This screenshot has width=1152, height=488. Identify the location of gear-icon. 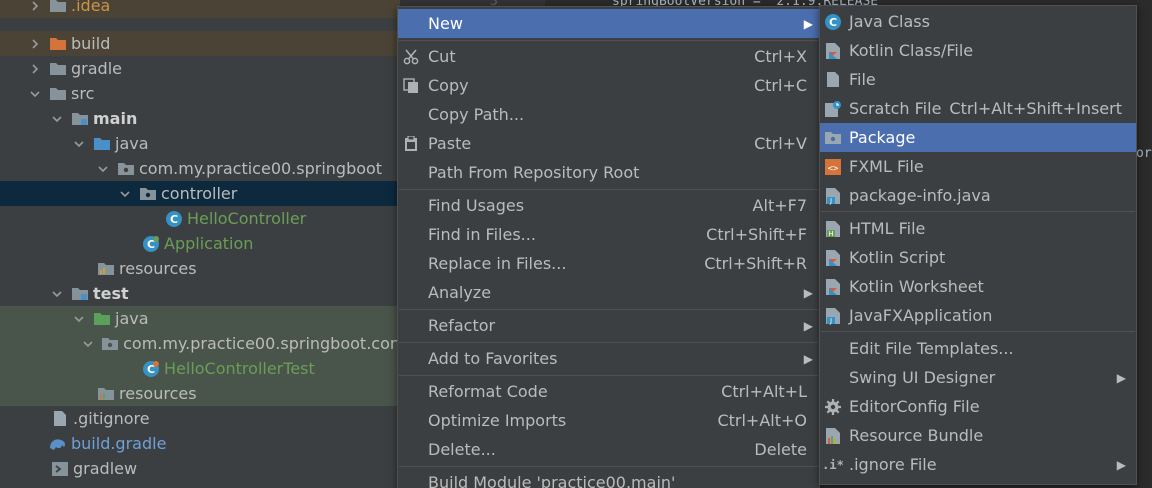
(833, 407).